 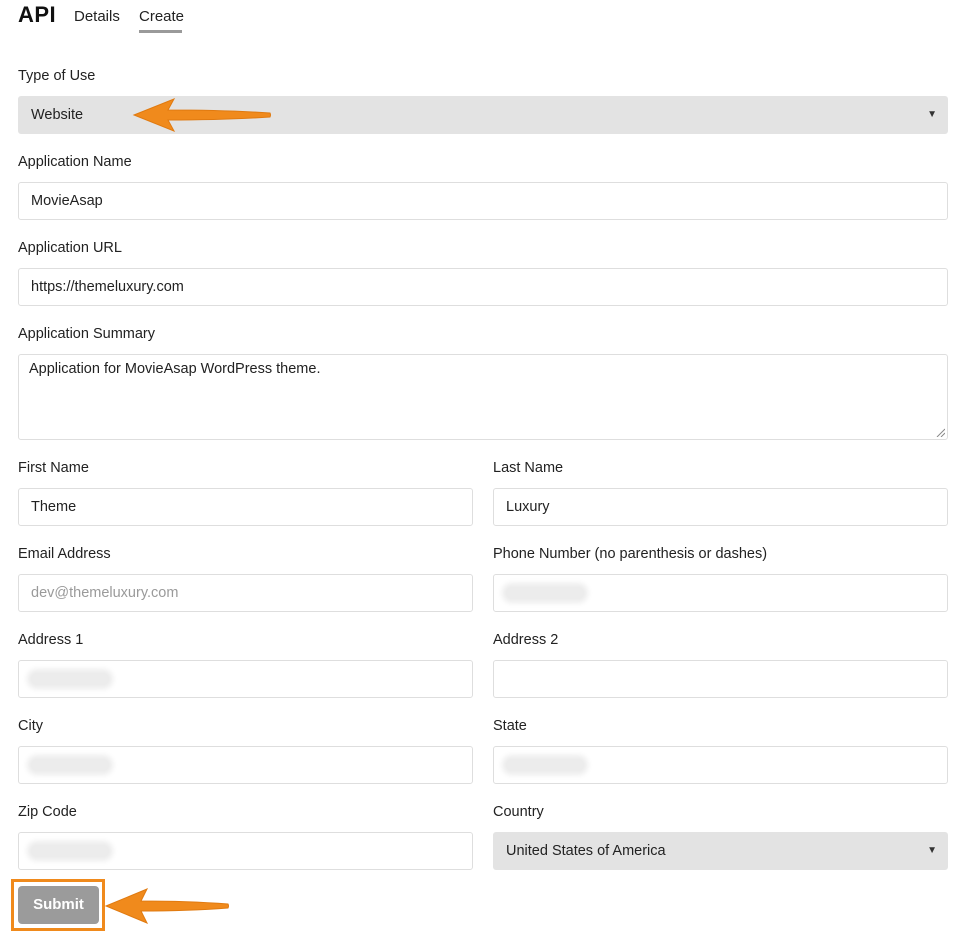 I want to click on country-select: United States of America ▼, so click(x=720, y=851).